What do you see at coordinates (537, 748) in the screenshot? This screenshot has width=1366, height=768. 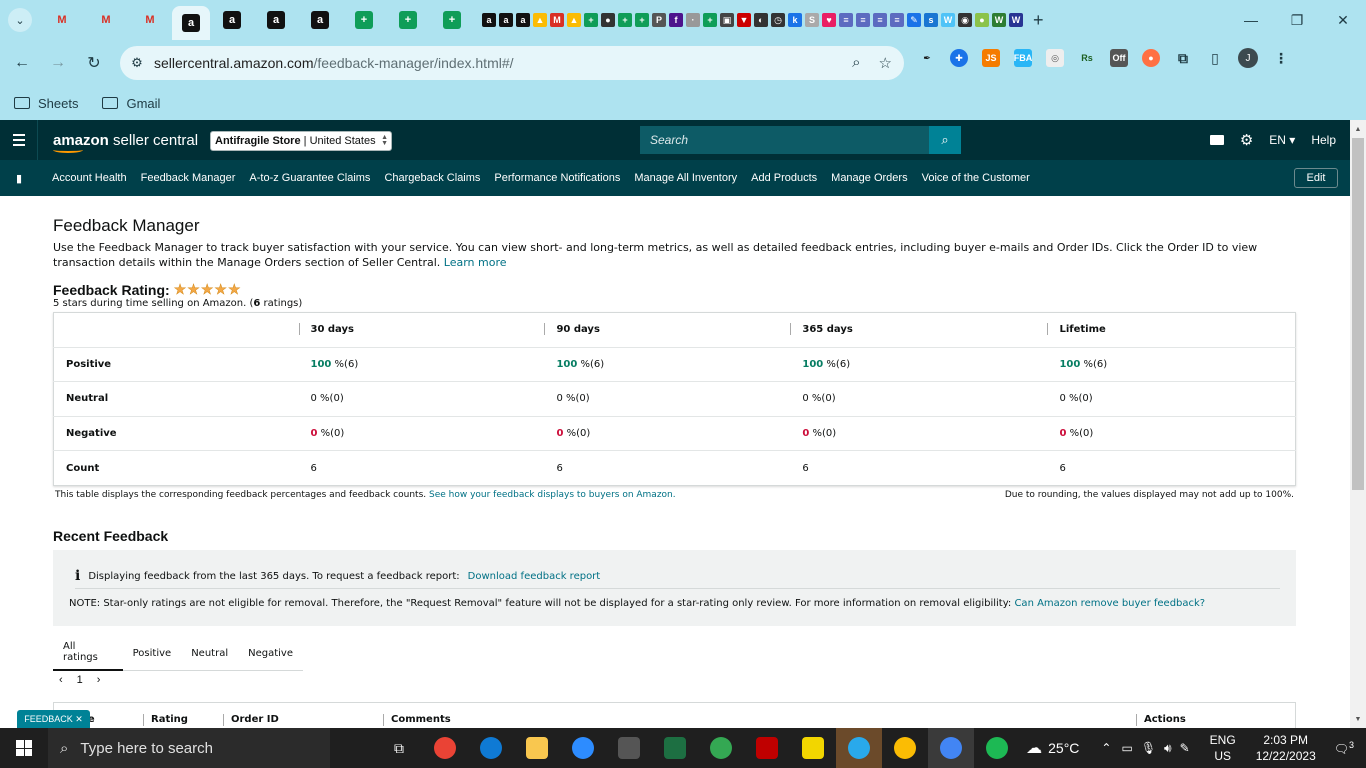 I see `file-explorer-icon` at bounding box center [537, 748].